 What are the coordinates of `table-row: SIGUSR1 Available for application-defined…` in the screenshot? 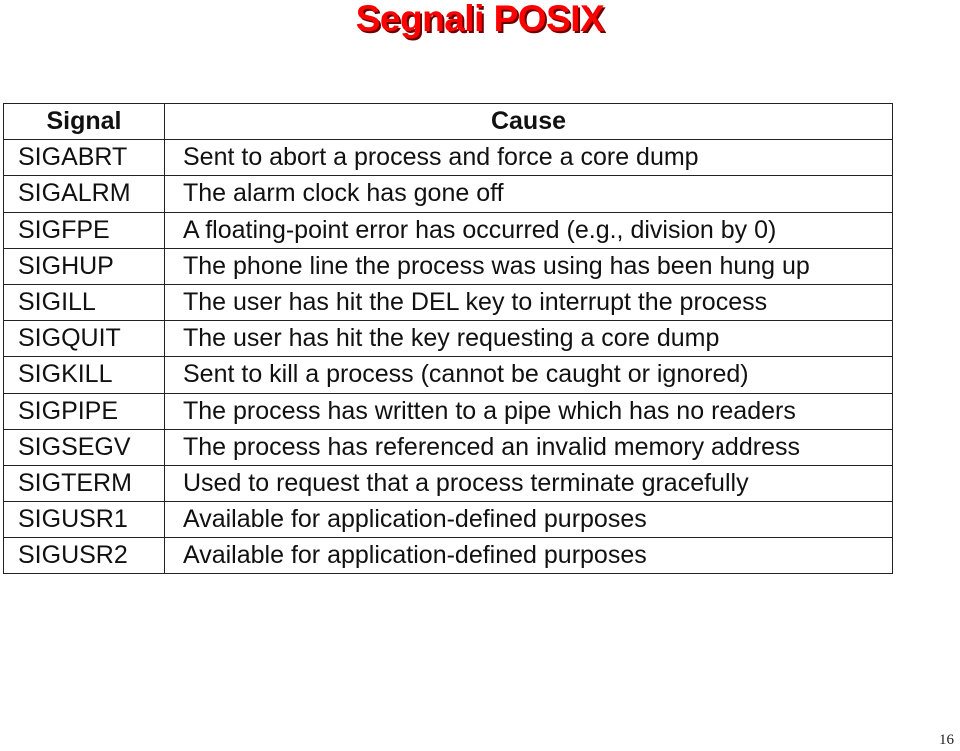 It's located at (448, 520).